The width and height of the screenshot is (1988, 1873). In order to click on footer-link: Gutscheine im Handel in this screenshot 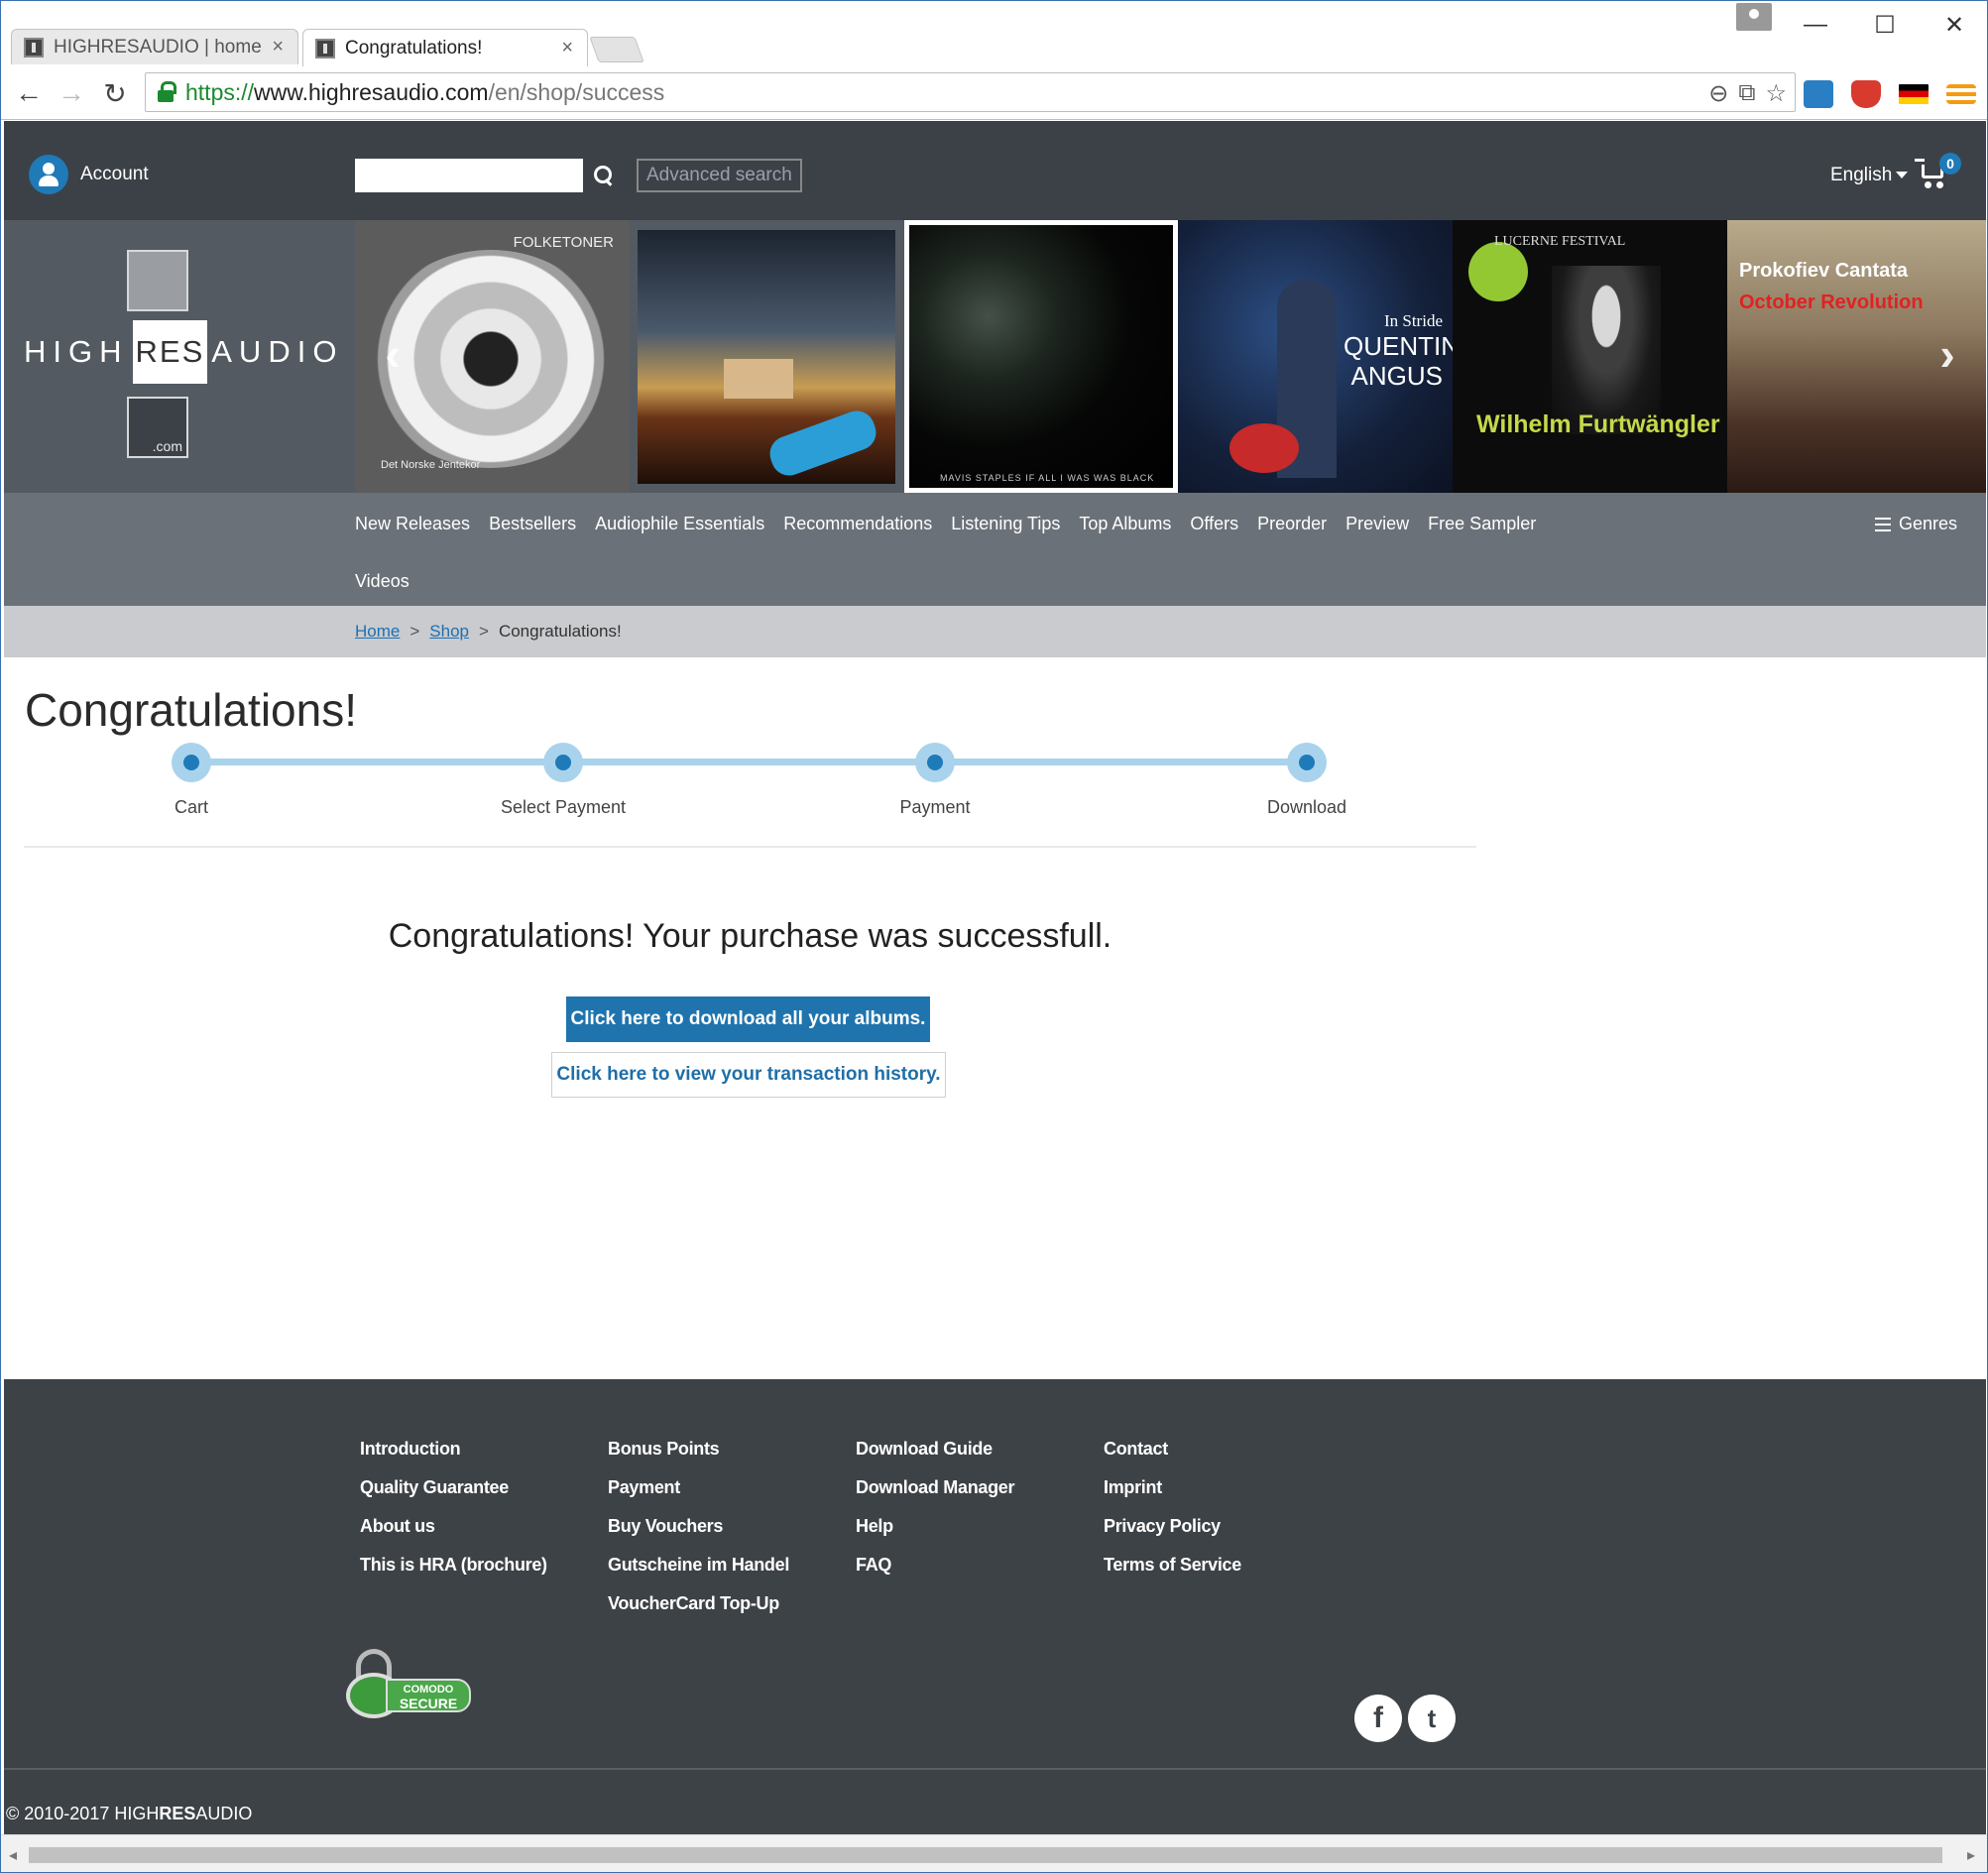, I will do `click(698, 1566)`.